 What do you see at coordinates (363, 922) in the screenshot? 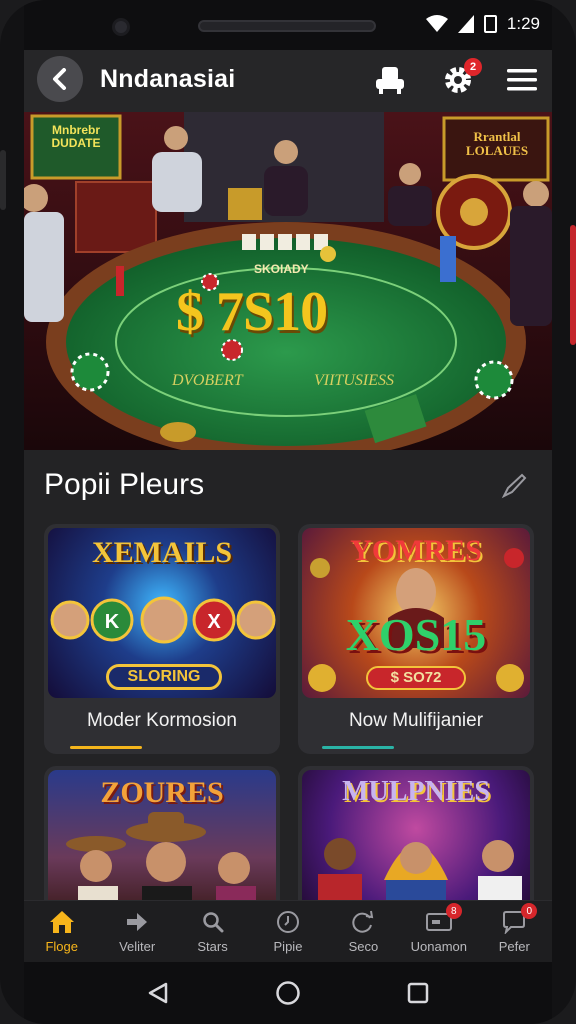
I see `refresh-icon` at bounding box center [363, 922].